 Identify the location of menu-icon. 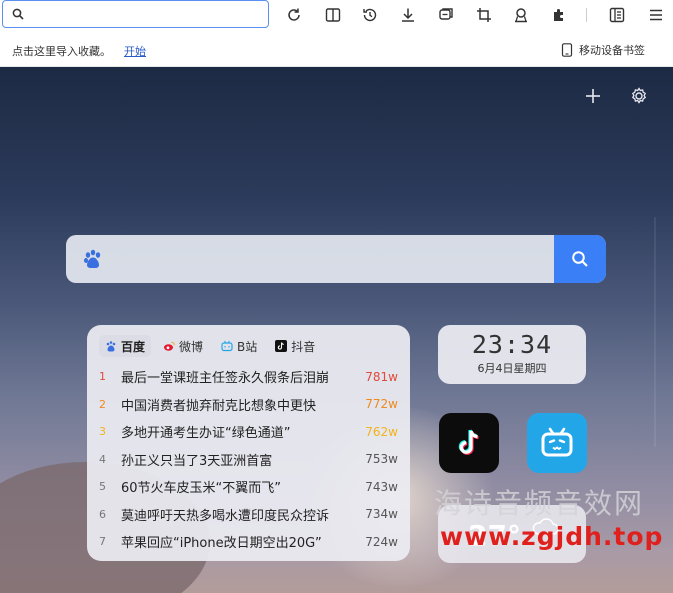
(656, 15).